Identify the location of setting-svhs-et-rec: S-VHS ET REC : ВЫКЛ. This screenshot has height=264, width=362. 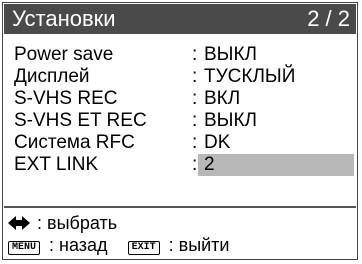
(184, 121).